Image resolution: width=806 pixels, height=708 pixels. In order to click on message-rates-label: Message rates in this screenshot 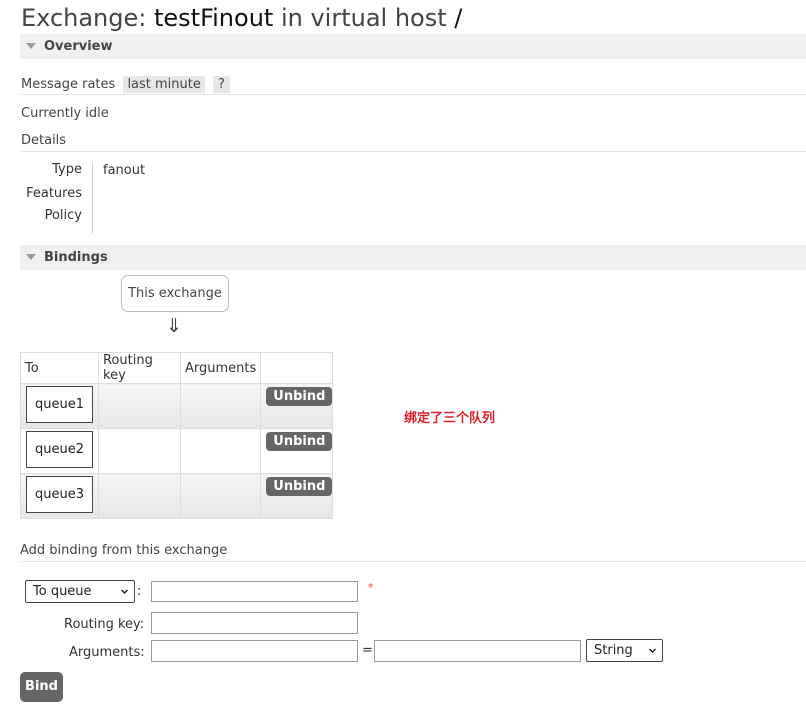, I will do `click(68, 84)`.